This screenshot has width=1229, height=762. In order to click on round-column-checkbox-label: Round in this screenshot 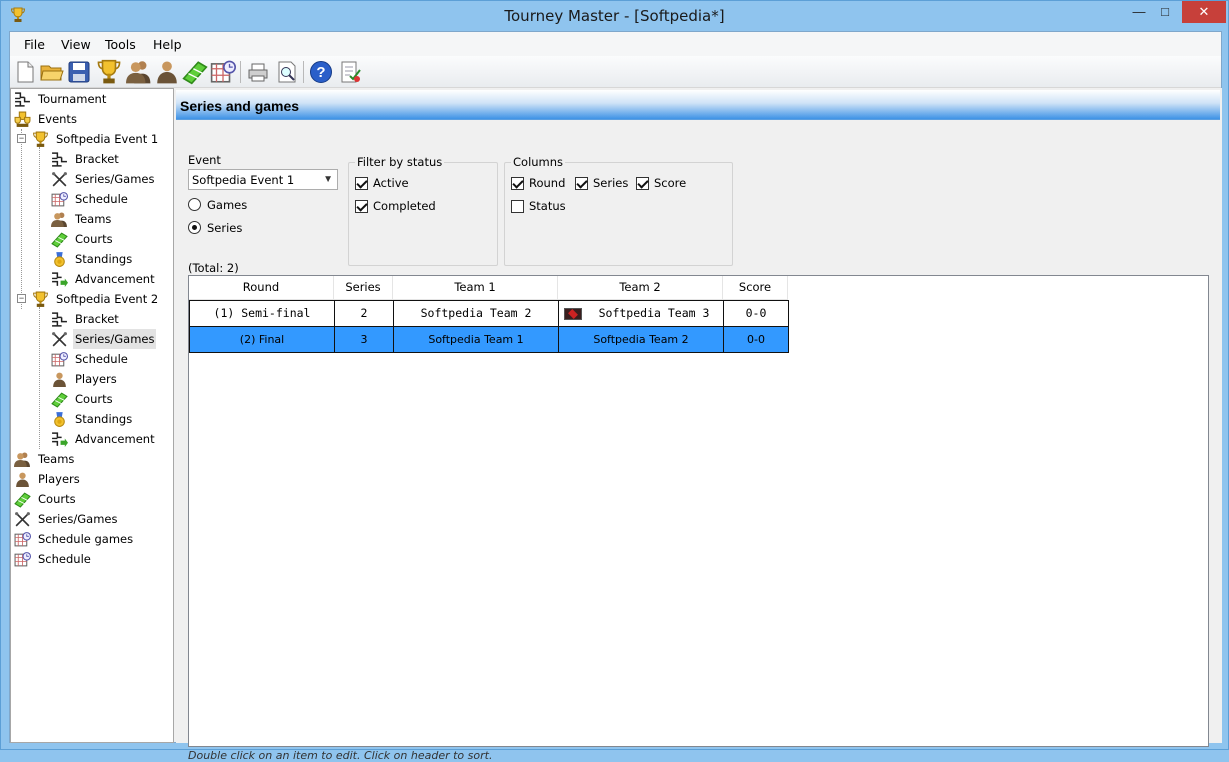, I will do `click(547, 183)`.